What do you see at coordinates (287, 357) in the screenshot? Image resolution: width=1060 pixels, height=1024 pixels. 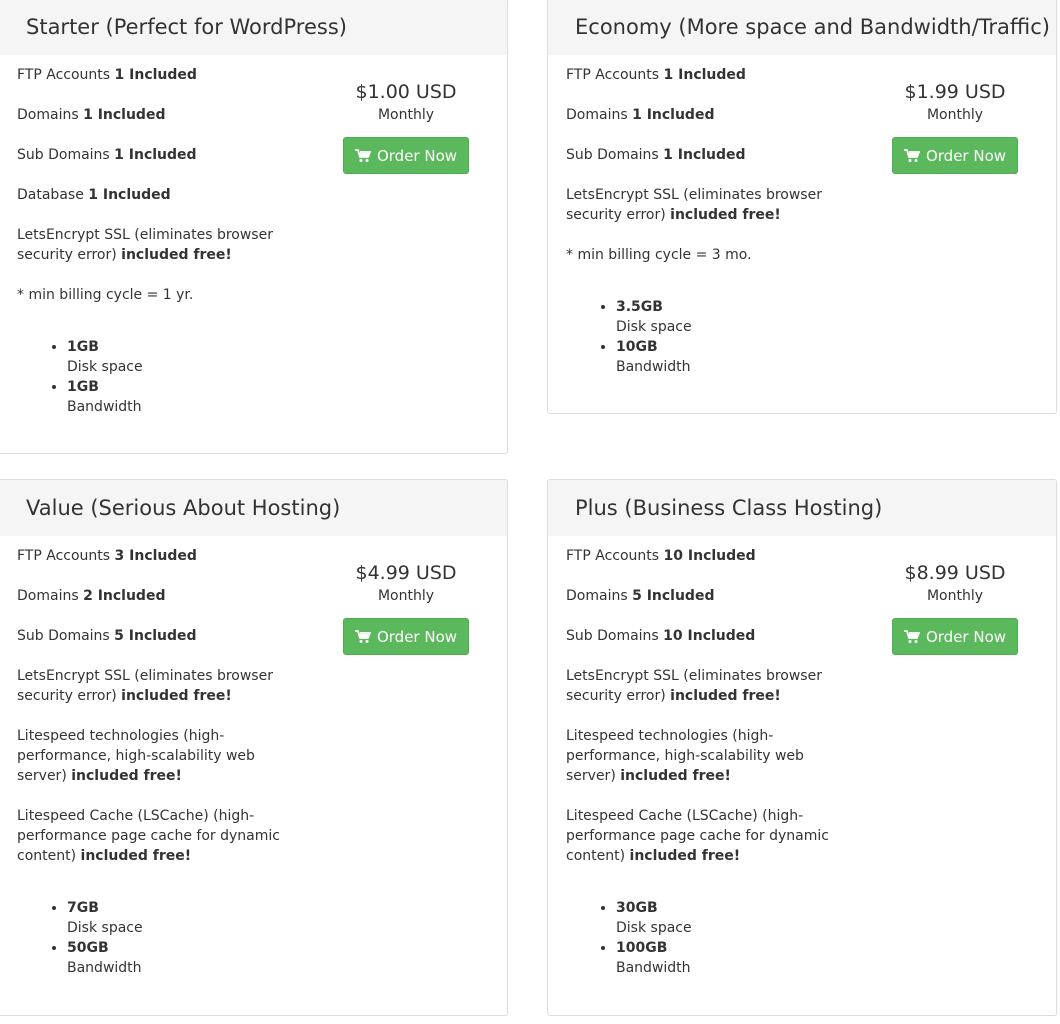 I see `resource-disk: 1GB Disk space` at bounding box center [287, 357].